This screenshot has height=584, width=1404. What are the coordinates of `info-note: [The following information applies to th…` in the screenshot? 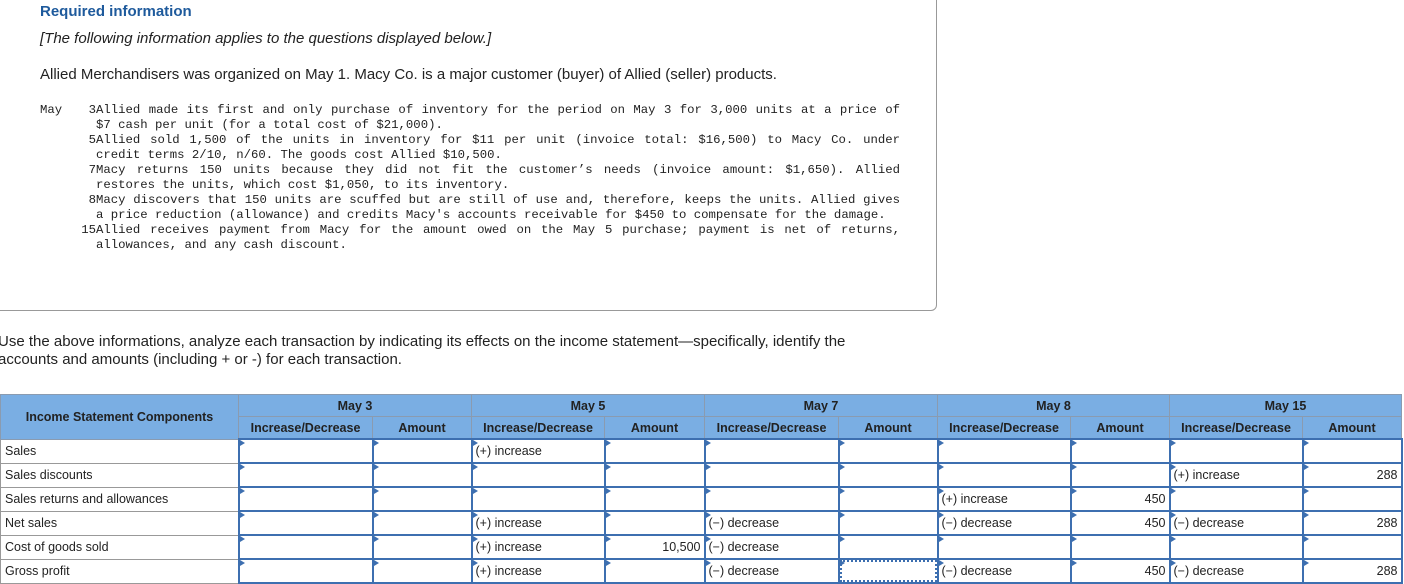 It's located at (266, 38).